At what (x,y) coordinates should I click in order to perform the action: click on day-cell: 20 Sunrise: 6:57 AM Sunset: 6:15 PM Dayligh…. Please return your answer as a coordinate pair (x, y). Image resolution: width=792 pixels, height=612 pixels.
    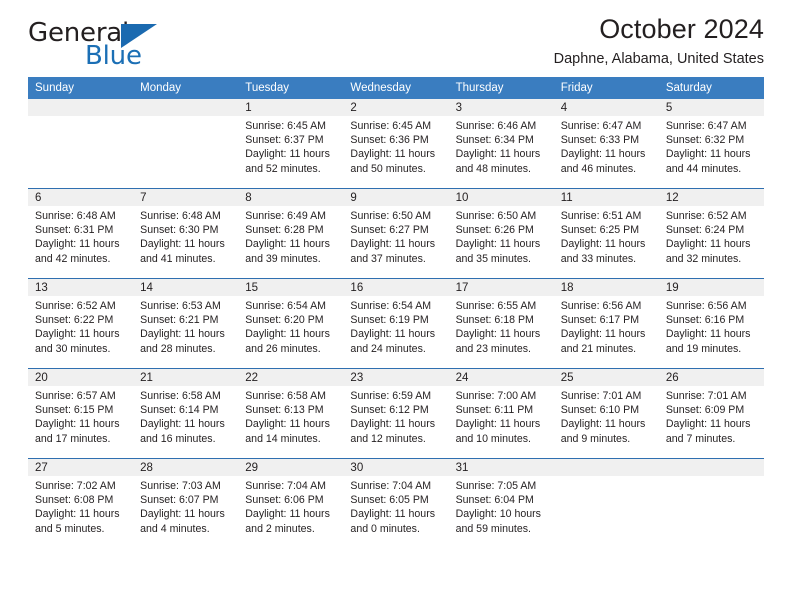
    Looking at the image, I should click on (81, 413).